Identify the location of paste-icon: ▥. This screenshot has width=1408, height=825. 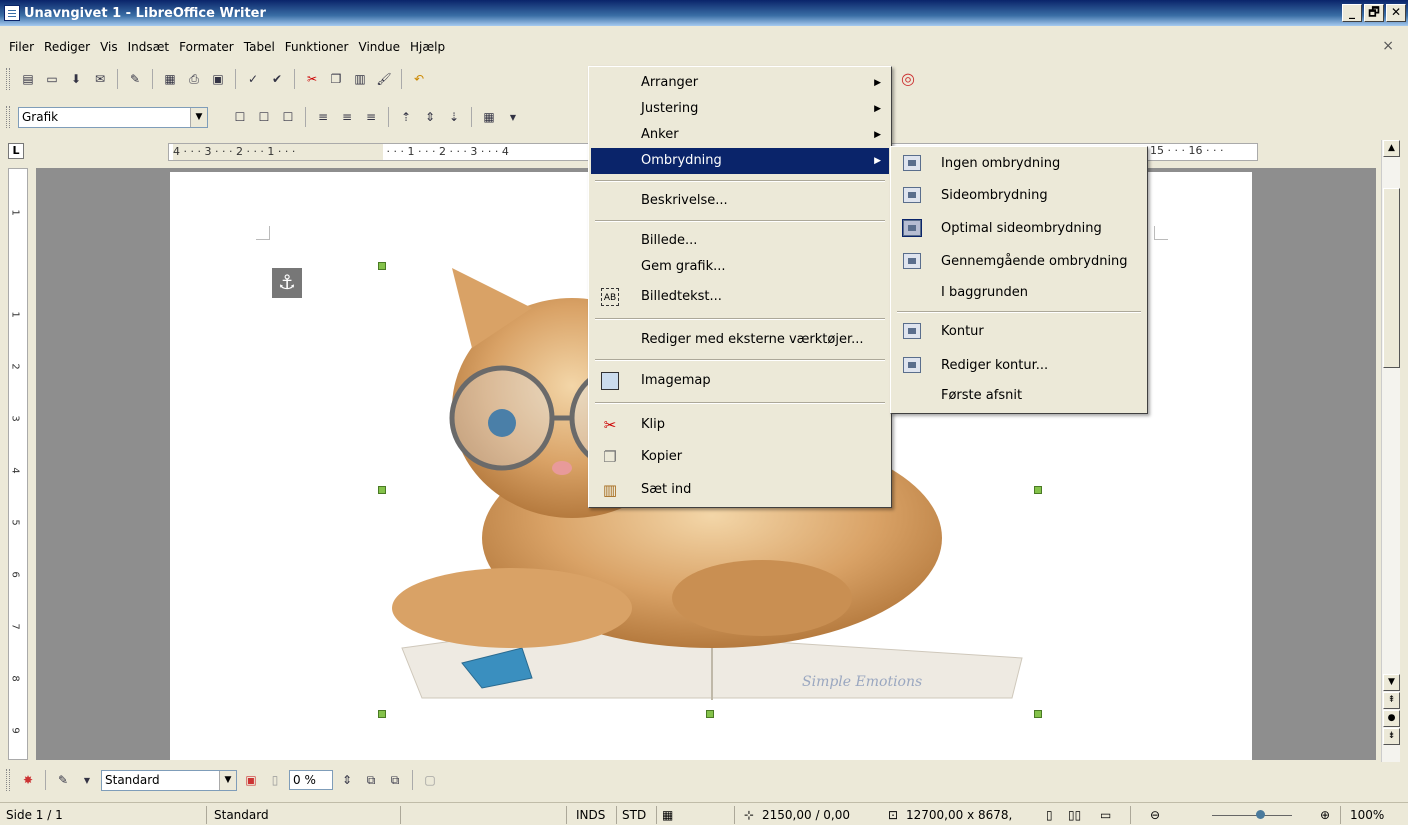
(360, 79).